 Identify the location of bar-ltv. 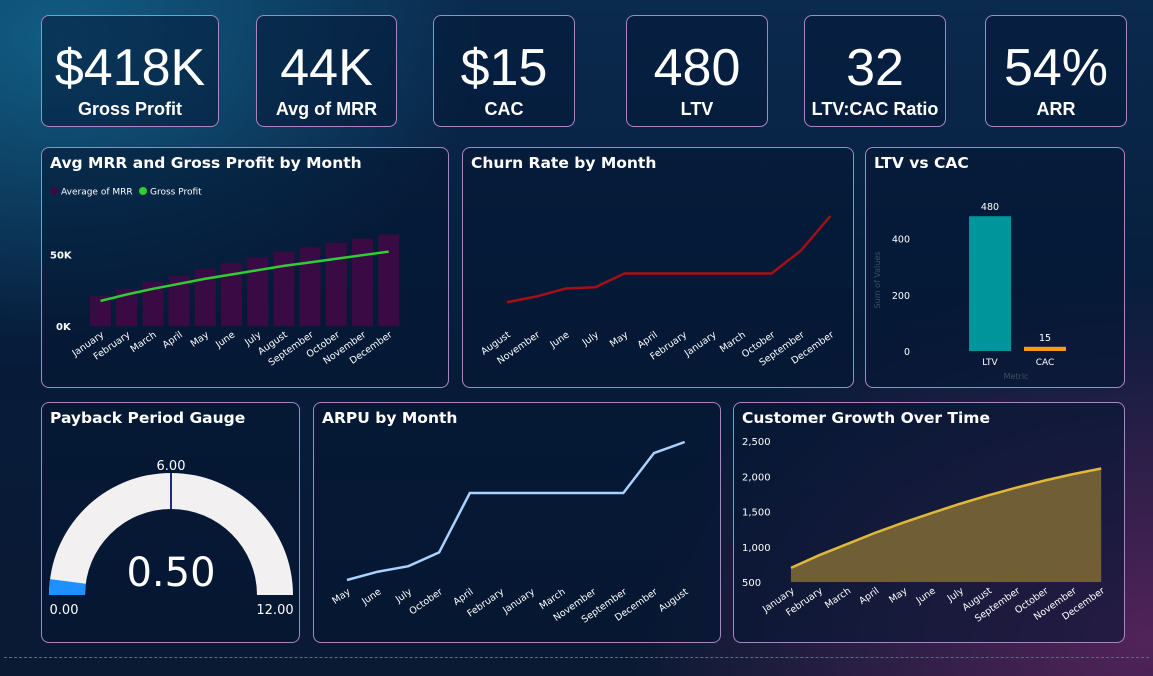
(990, 283).